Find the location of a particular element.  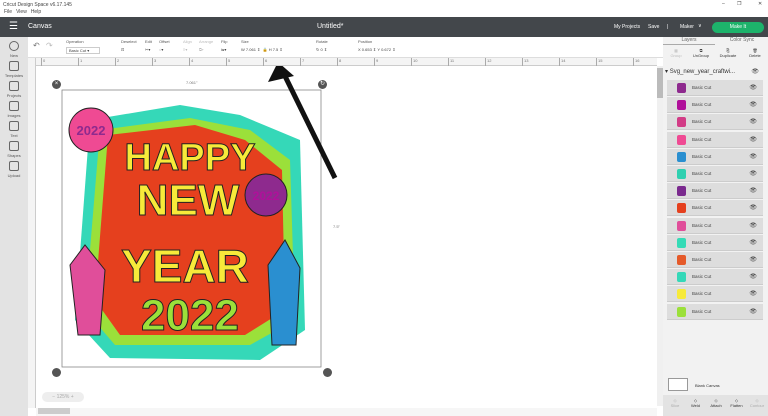

group-button: ▦ Group is located at coordinates (676, 53).